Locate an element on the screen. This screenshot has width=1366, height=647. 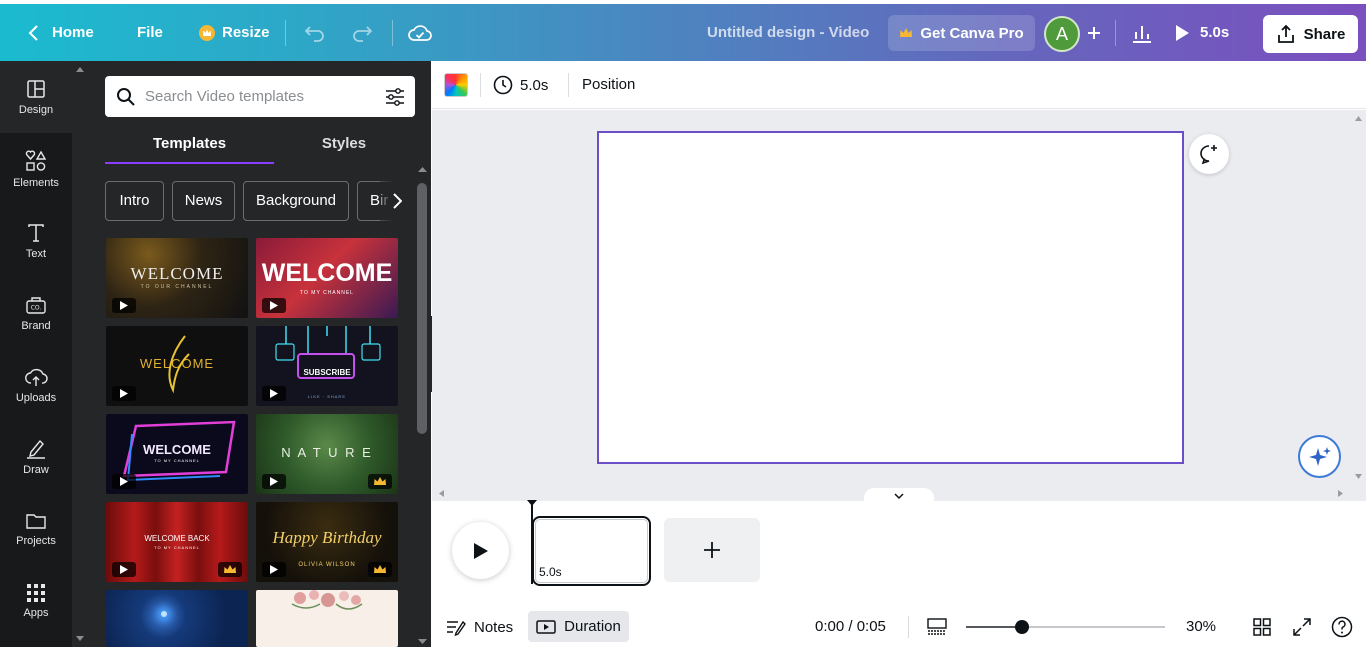
premium-badge is located at coordinates (380, 481).